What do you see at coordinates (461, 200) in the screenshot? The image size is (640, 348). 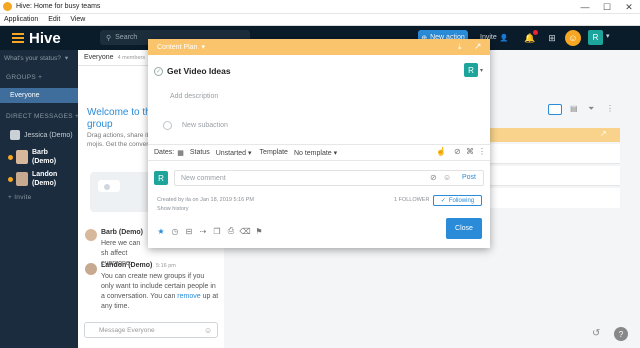 I see `following-label: Following` at bounding box center [461, 200].